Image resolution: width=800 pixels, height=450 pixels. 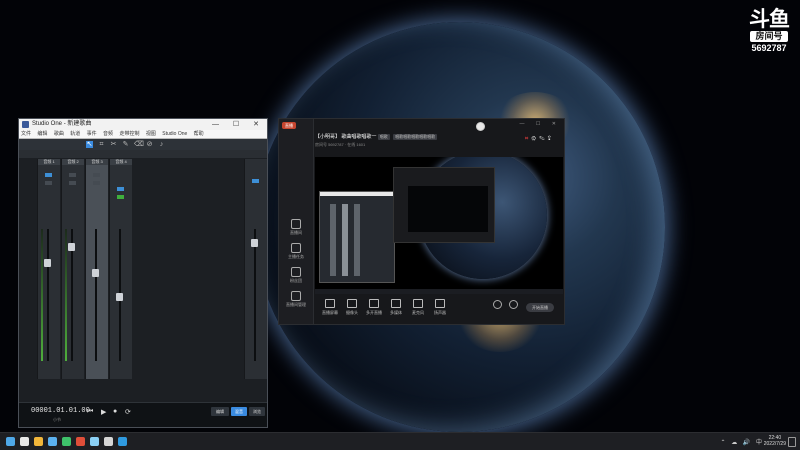 What do you see at coordinates (340, 144) in the screenshot?
I see `room-meta: 房间号 5692787 · 在线 1601` at bounding box center [340, 144].